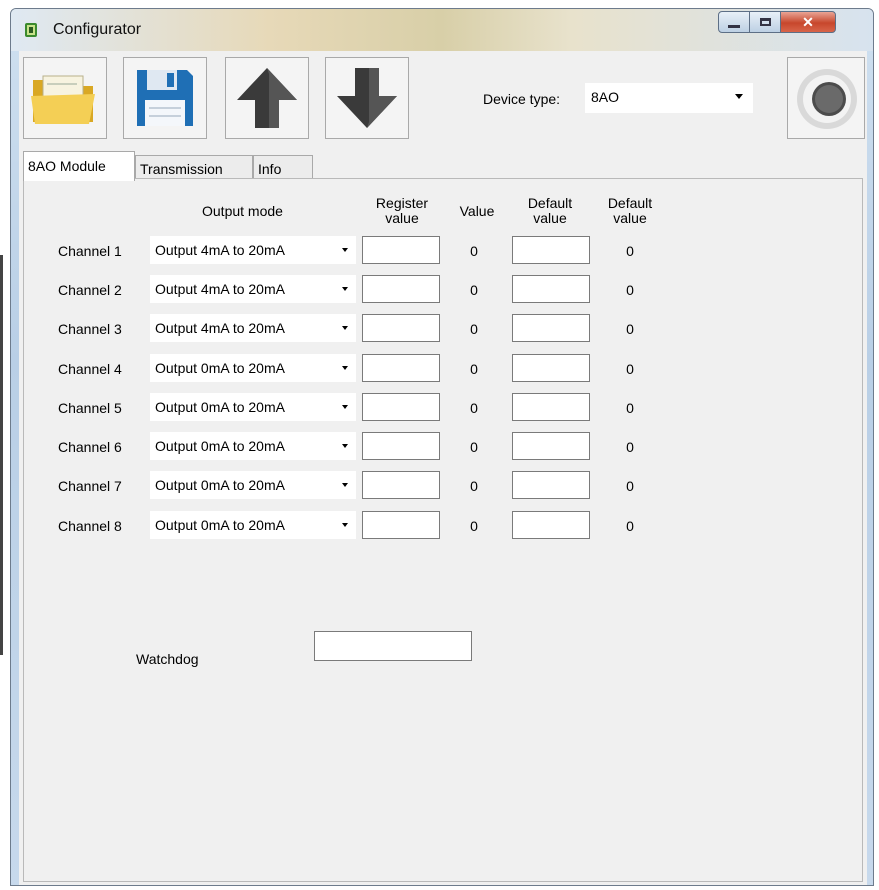 The width and height of the screenshot is (879, 890). What do you see at coordinates (442, 30) in the screenshot?
I see `title-bar: Configurator ✕` at bounding box center [442, 30].